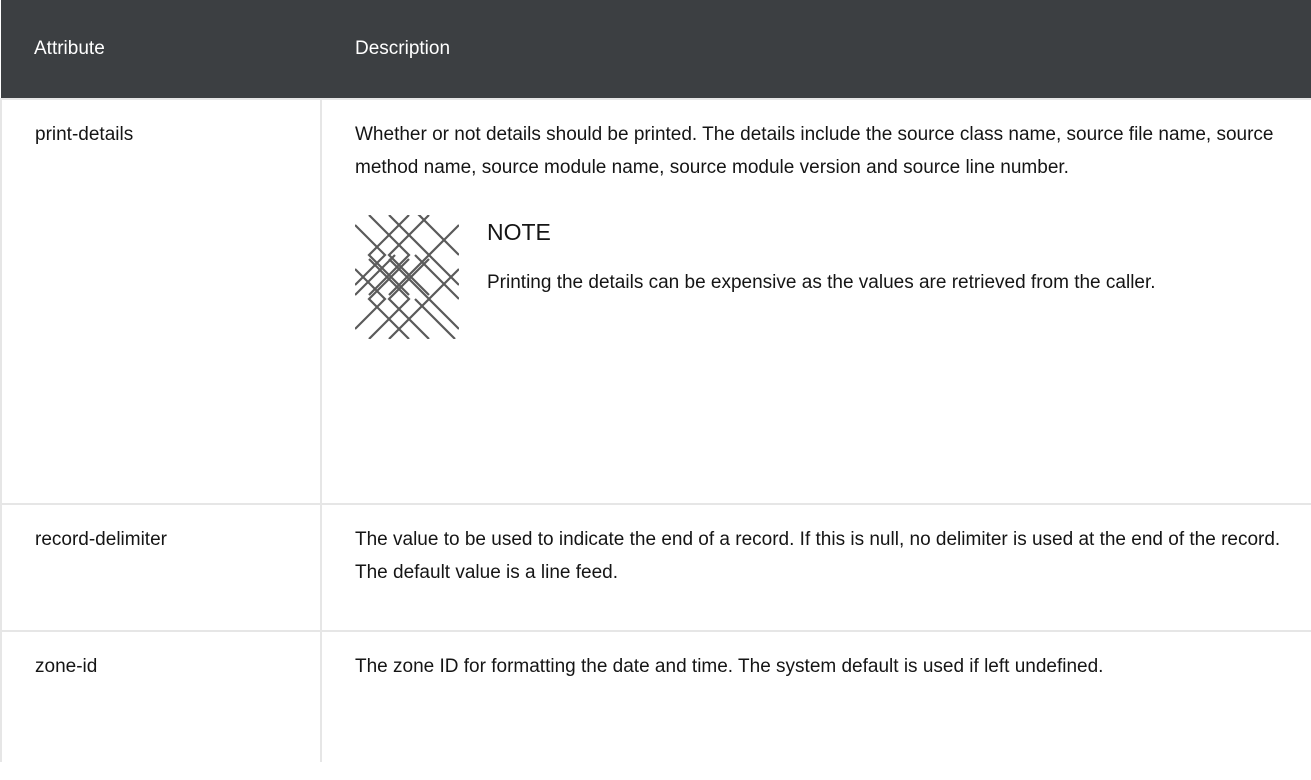 Image resolution: width=1311 pixels, height=780 pixels. What do you see at coordinates (407, 282) in the screenshot?
I see `note-pattern-icon` at bounding box center [407, 282].